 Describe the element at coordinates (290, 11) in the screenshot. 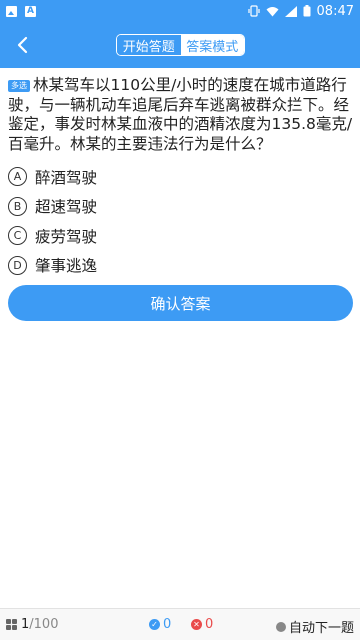

I see `signal-icon` at that location.